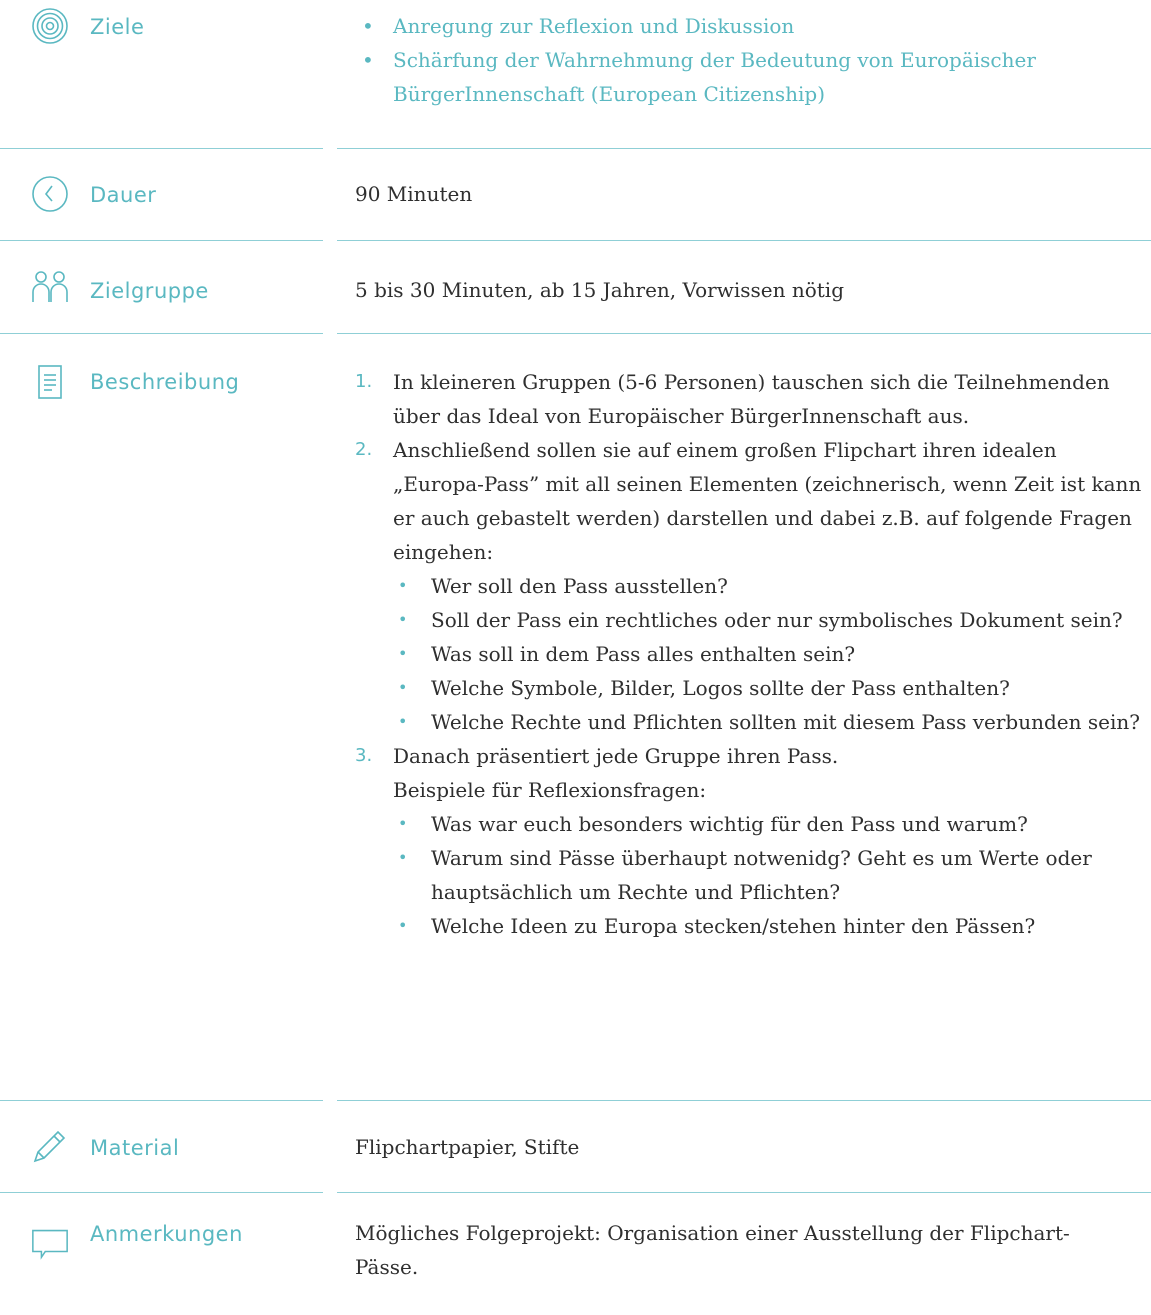 The image size is (1151, 1315). What do you see at coordinates (50, 194) in the screenshot?
I see `clock-icon` at bounding box center [50, 194].